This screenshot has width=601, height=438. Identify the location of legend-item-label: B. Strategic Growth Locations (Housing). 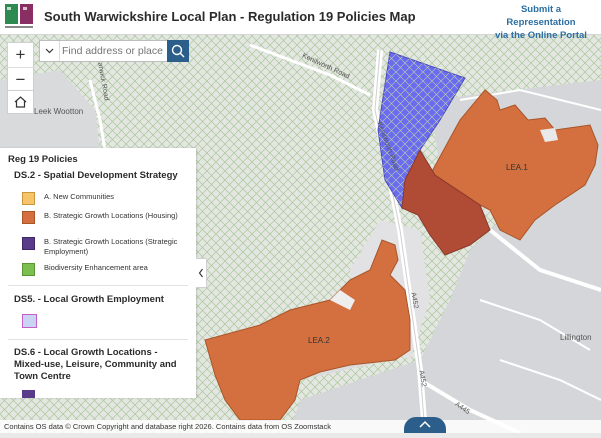
(111, 215).